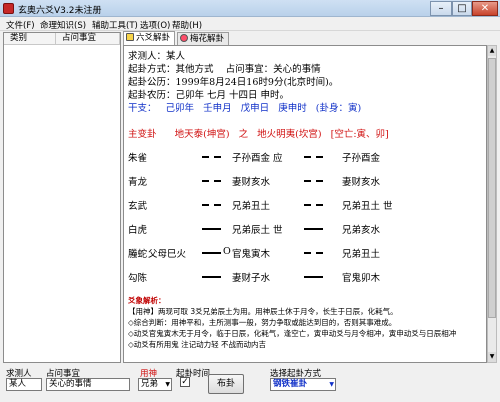 The height and width of the screenshot is (402, 500). I want to click on vertical-scrollbar: ▲ ▼, so click(492, 204).